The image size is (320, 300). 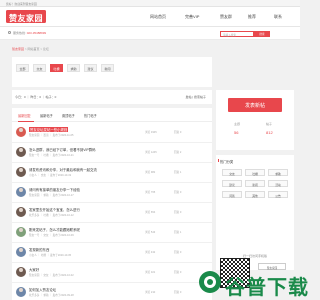 I want to click on nav-contact: 联系, so click(x=278, y=17).